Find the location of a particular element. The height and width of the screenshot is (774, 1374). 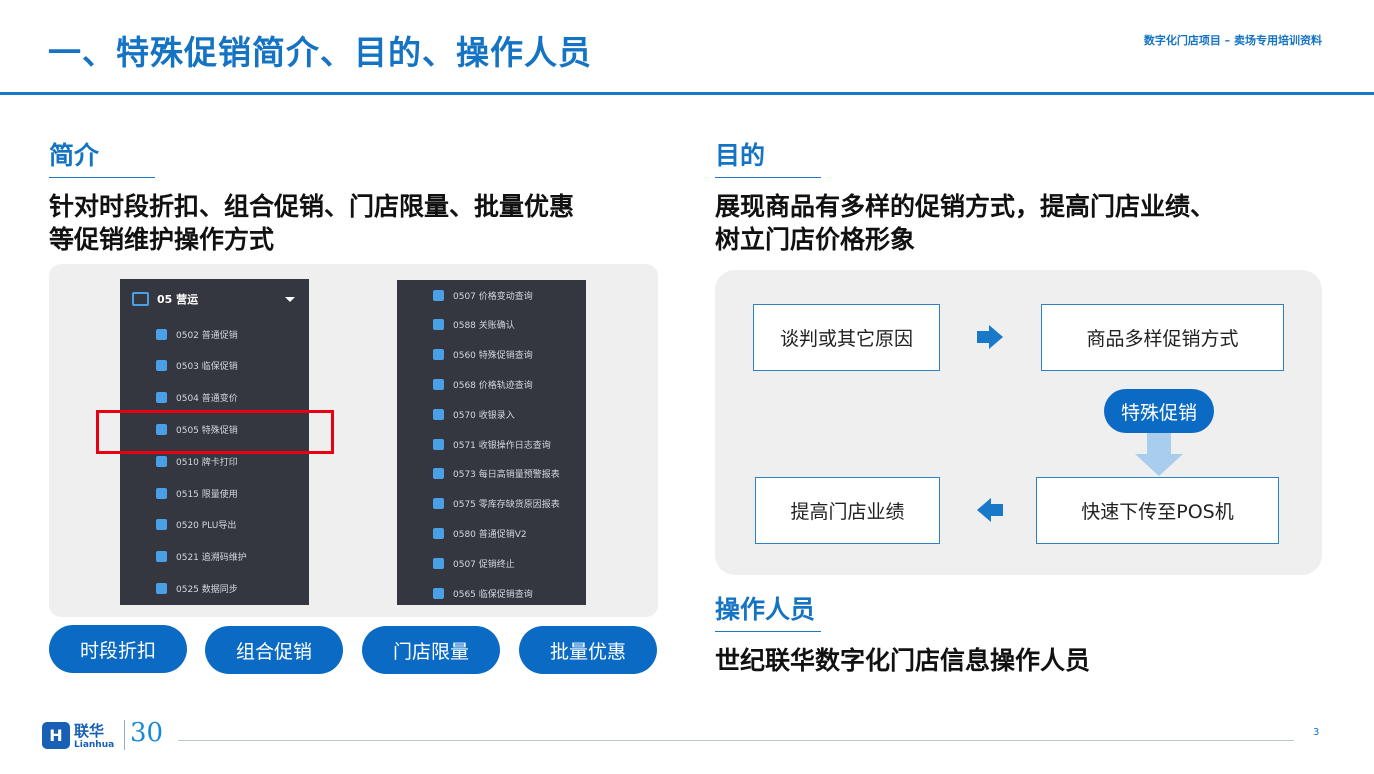

operators-heading-rule is located at coordinates (768, 631).